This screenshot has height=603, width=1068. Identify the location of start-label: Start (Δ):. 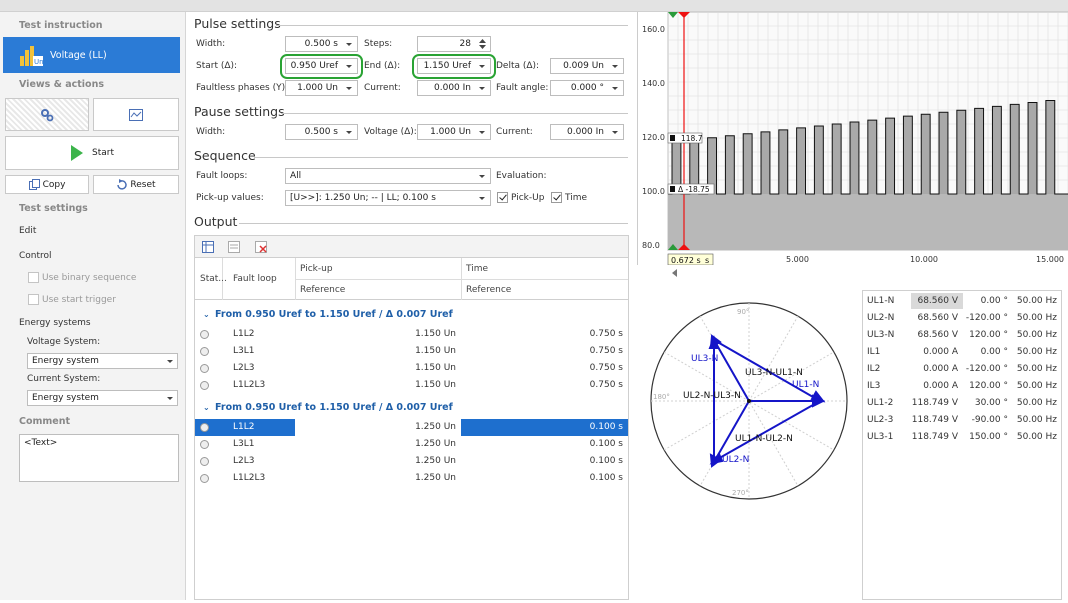
(217, 66).